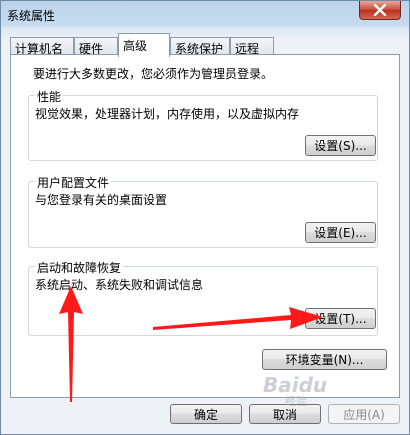  What do you see at coordinates (153, 74) in the screenshot?
I see `admin-notice: 要进行大多数更改，您必须作为管理员登录。` at bounding box center [153, 74].